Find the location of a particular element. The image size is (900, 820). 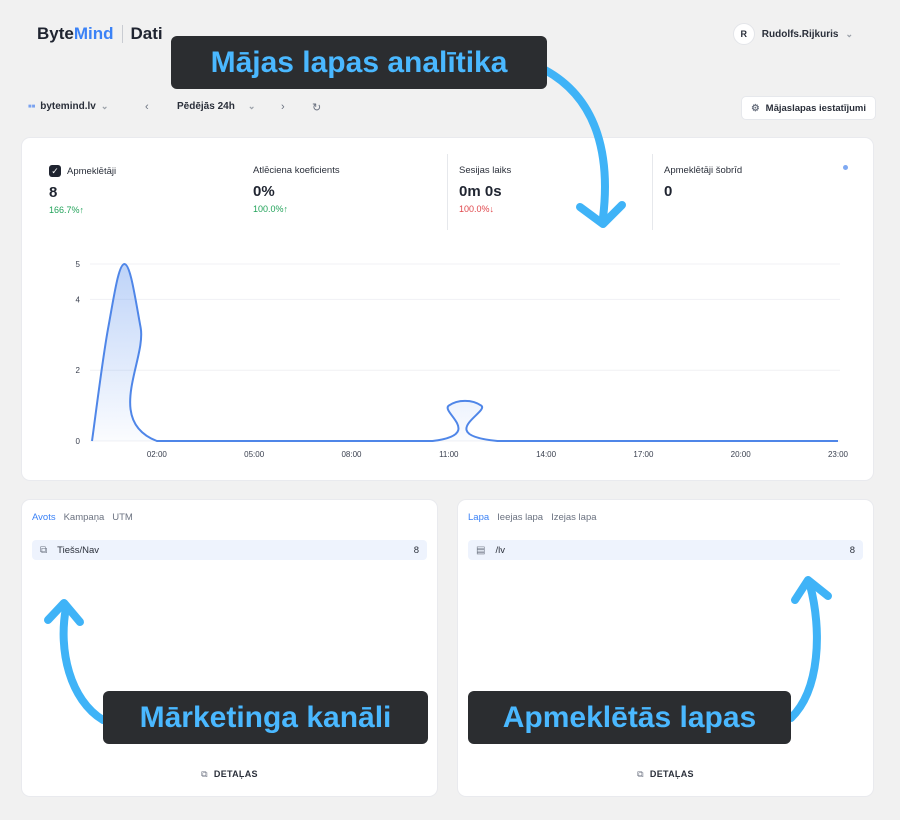

user-menu: R Rudolfs.Rijkuris ⌄ is located at coordinates (792, 34).